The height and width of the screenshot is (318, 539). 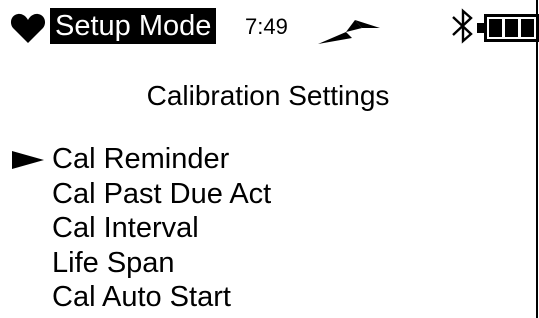 What do you see at coordinates (462, 26) in the screenshot?
I see `bluetooth-icon` at bounding box center [462, 26].